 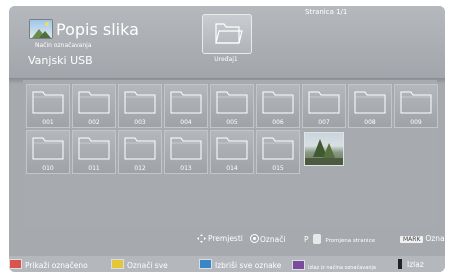 I want to click on hint-move: Premjesti, so click(x=220, y=238).